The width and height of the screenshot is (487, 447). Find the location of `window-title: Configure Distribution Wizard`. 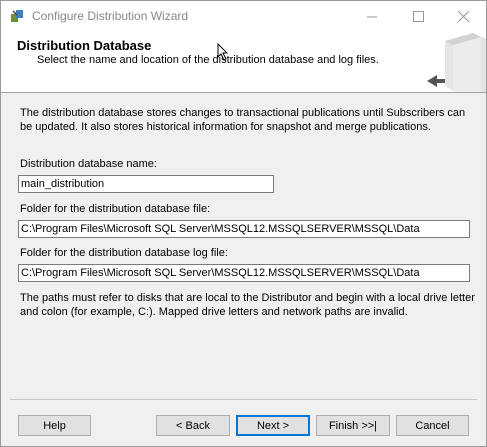

window-title: Configure Distribution Wizard is located at coordinates (110, 16).